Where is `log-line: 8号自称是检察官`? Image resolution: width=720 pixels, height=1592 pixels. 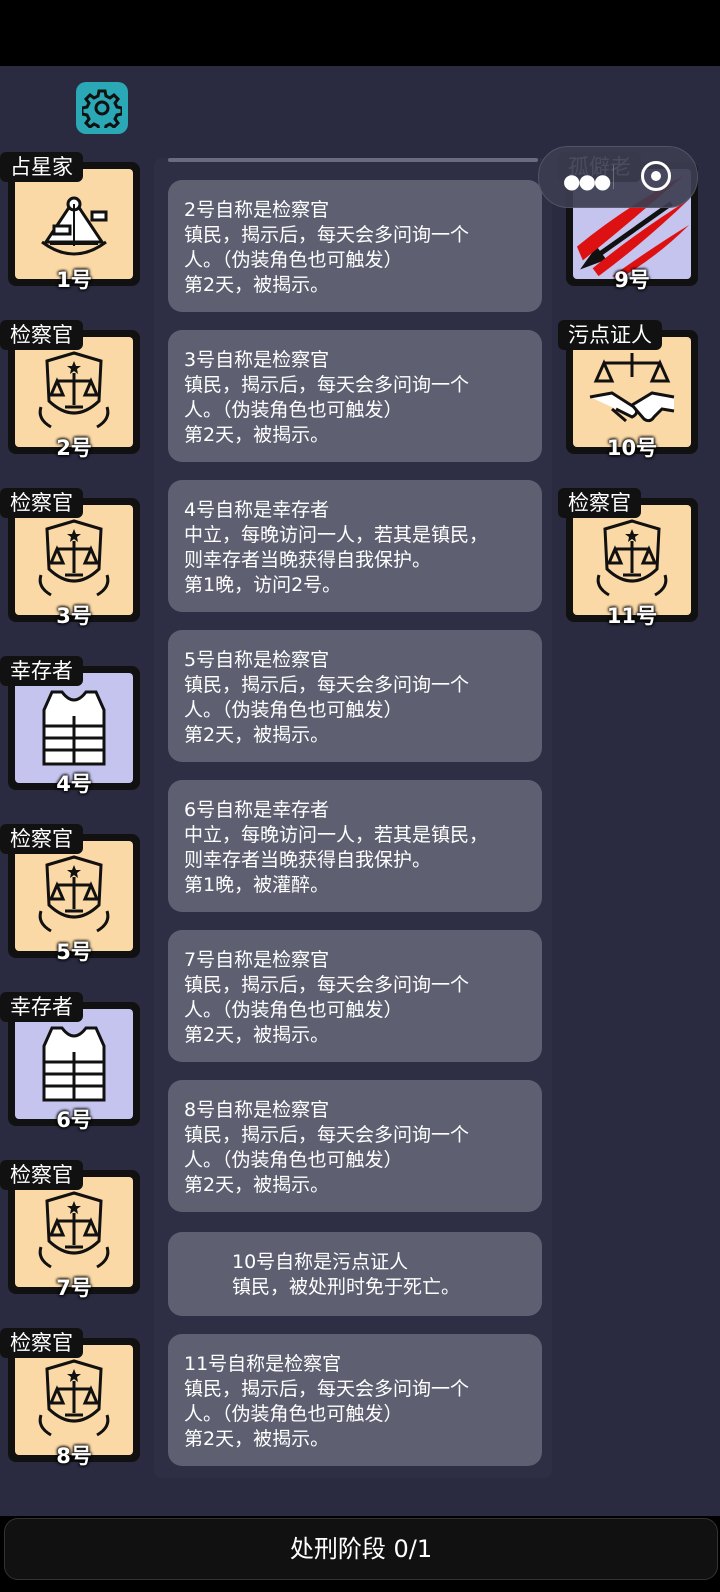 log-line: 8号自称是检察官 is located at coordinates (257, 1110).